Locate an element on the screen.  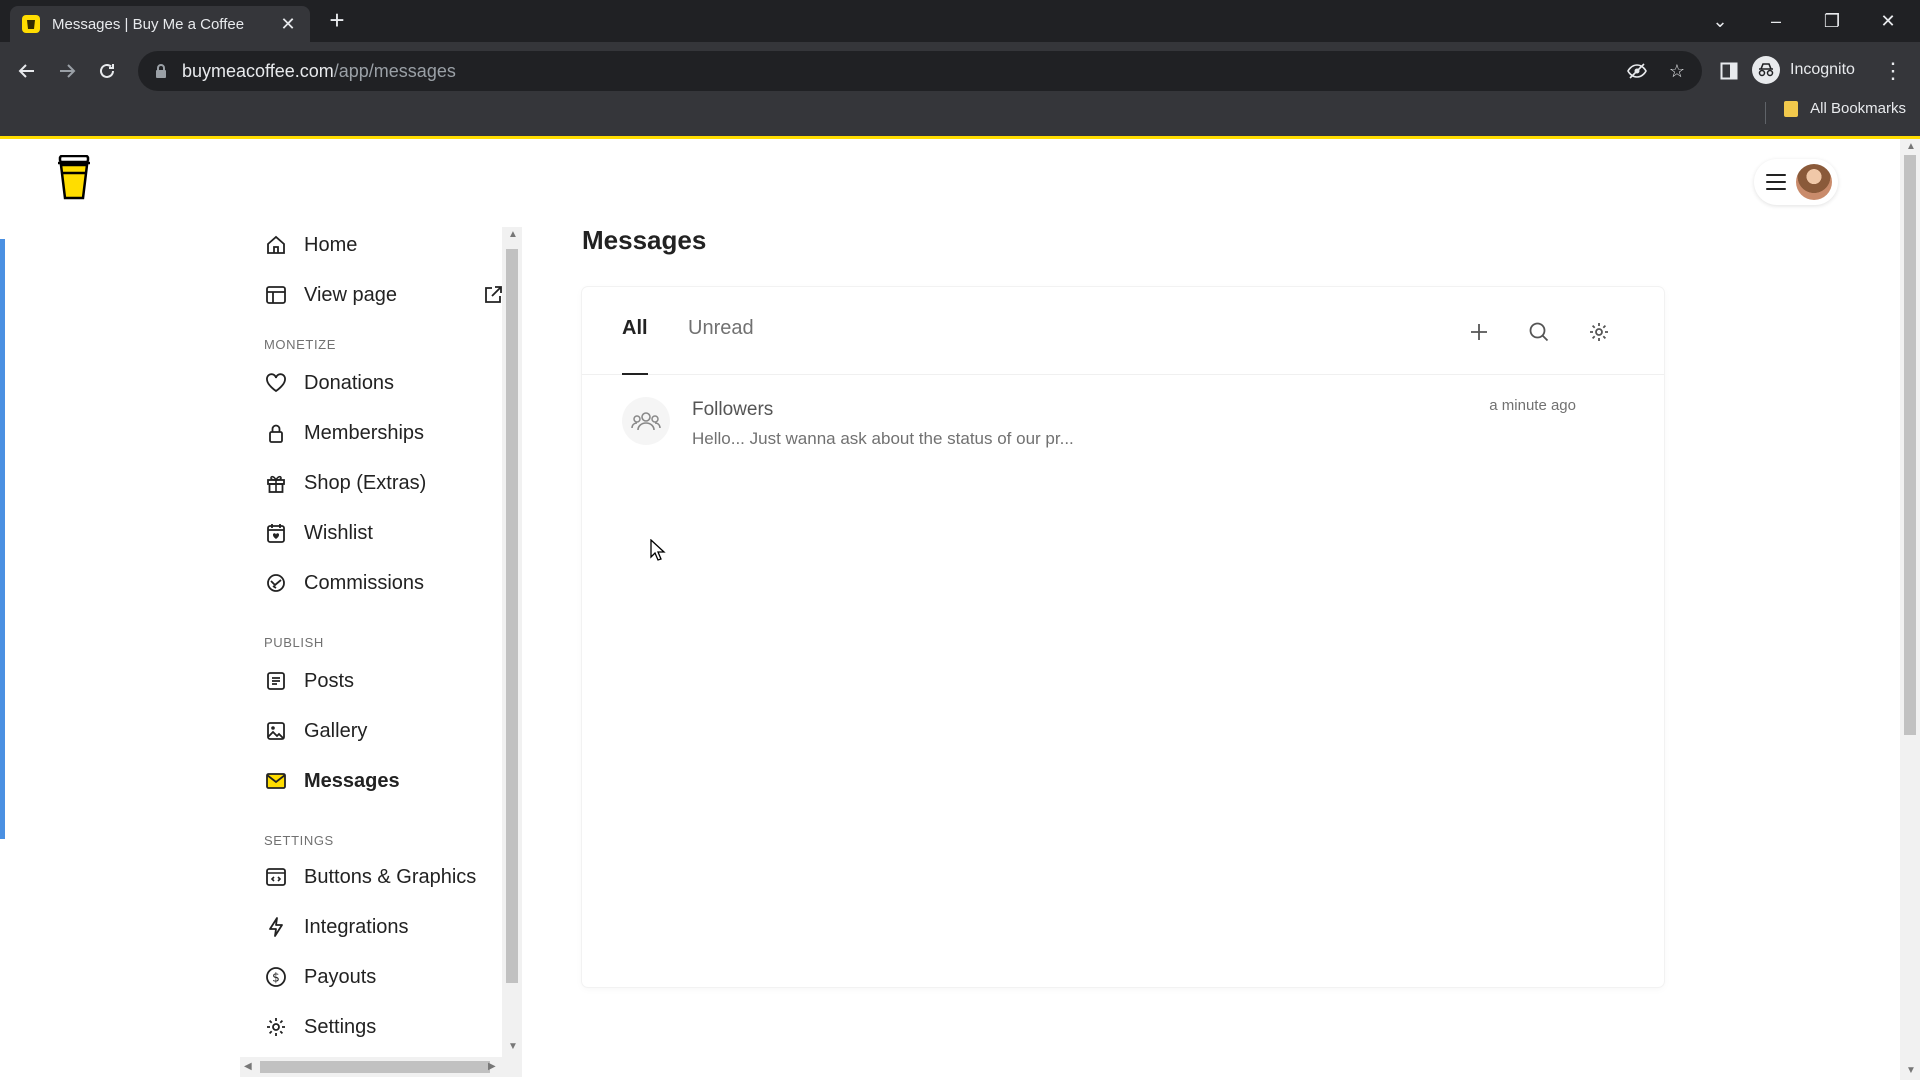
bmc-favicon-icon is located at coordinates (31, 24).